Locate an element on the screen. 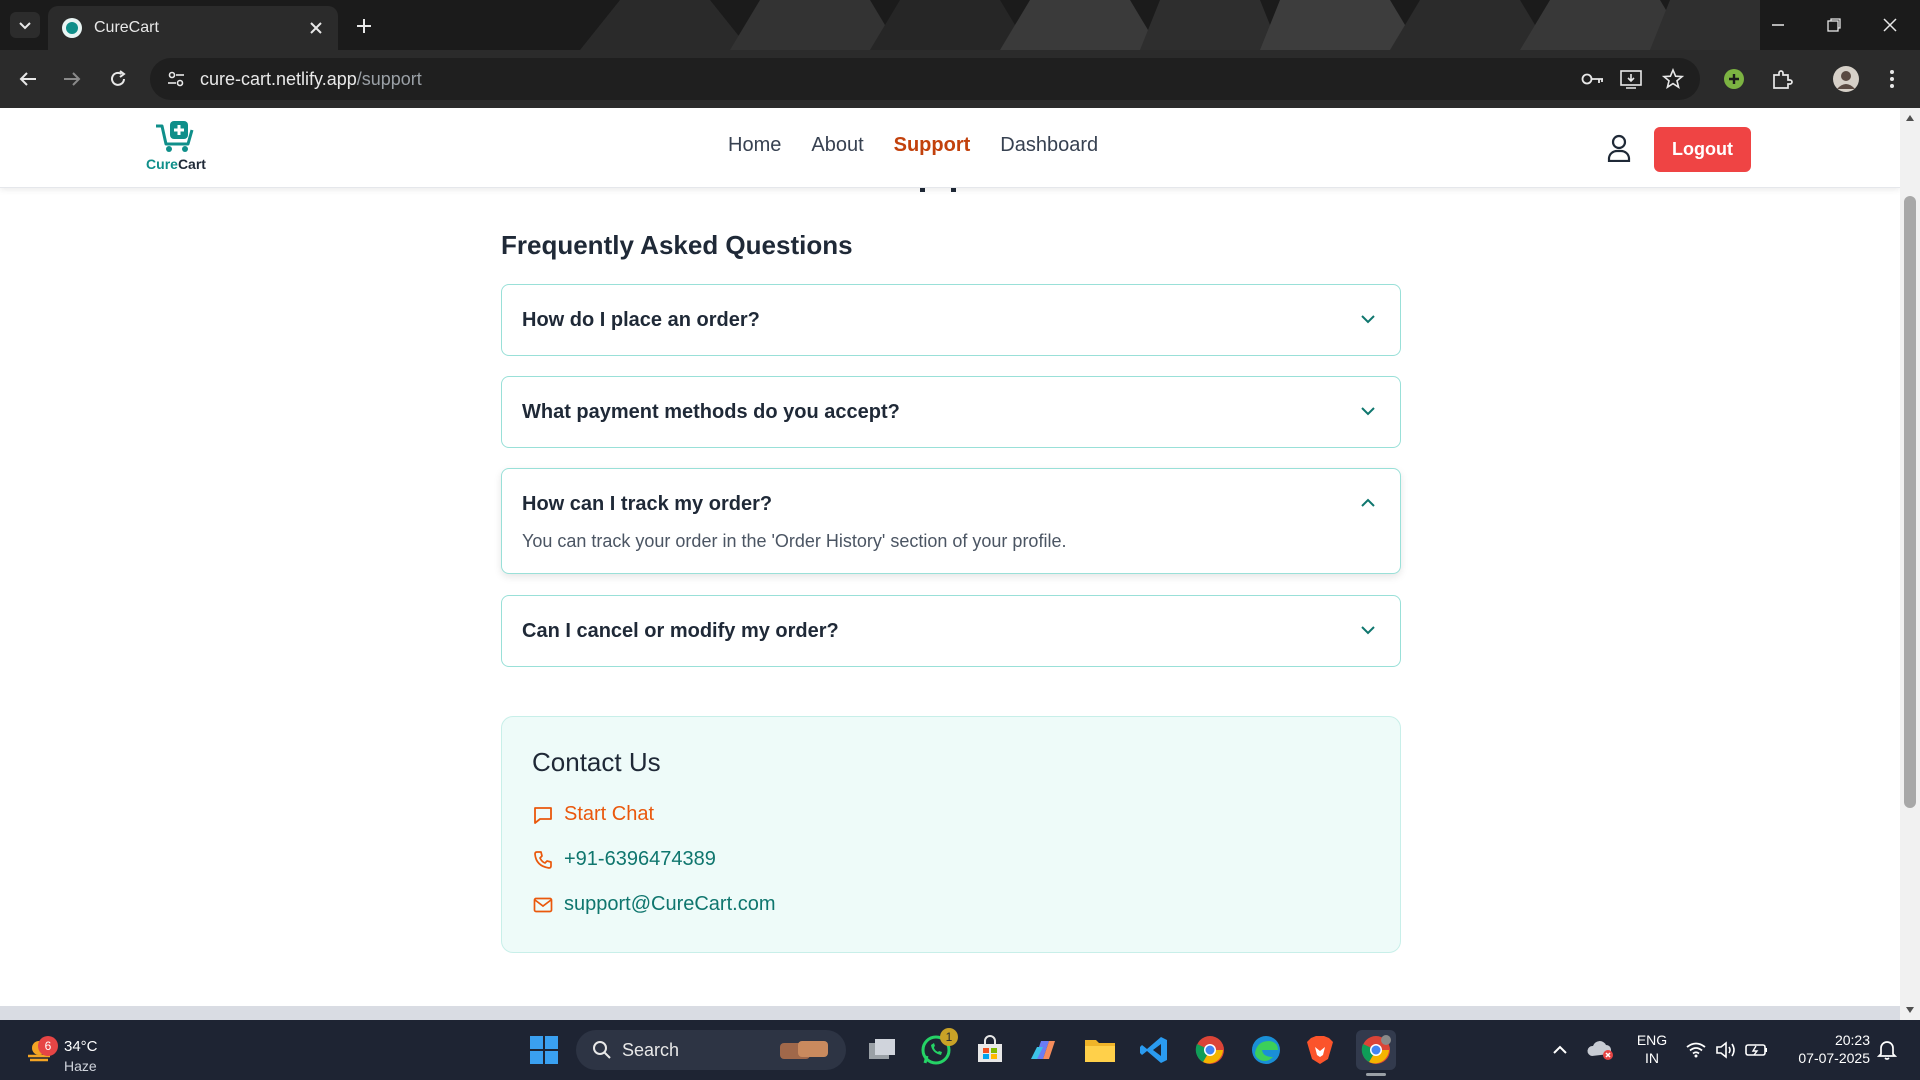  contact-title: Contact Us is located at coordinates (596, 762).